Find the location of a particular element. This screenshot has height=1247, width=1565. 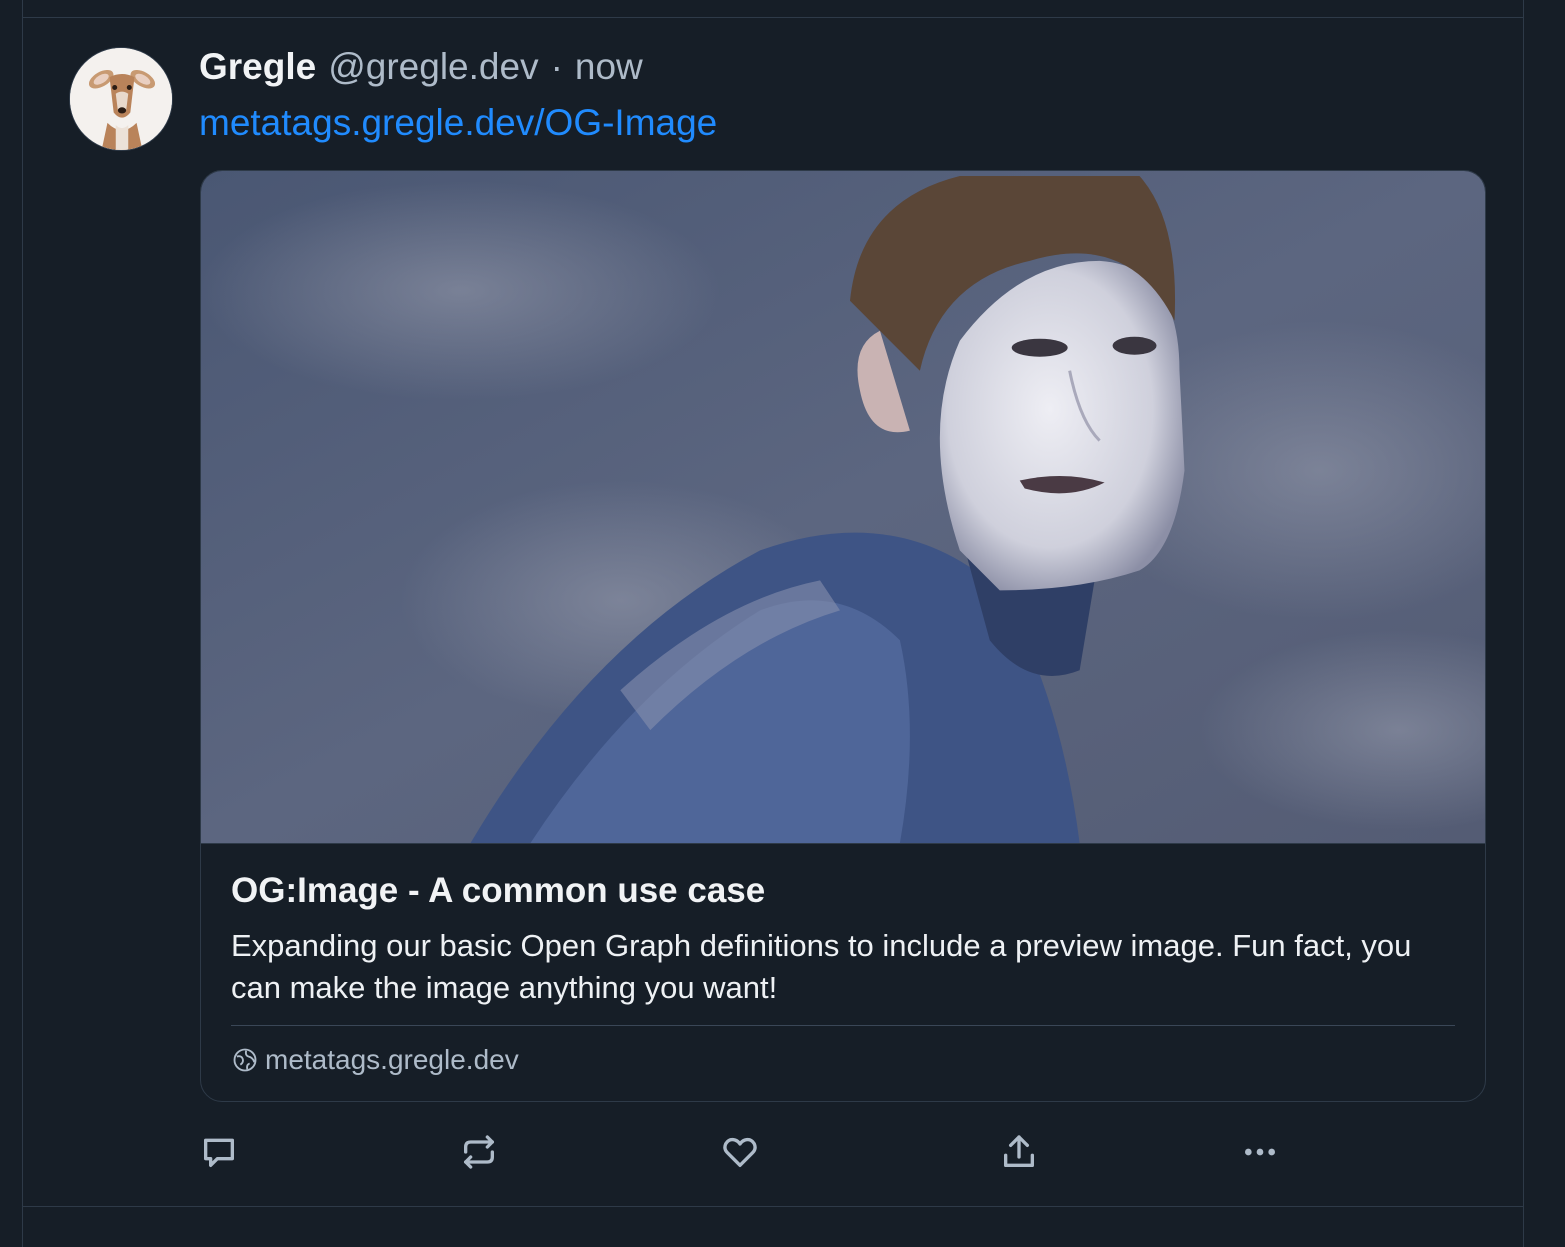

reply-button is located at coordinates (219, 1152).